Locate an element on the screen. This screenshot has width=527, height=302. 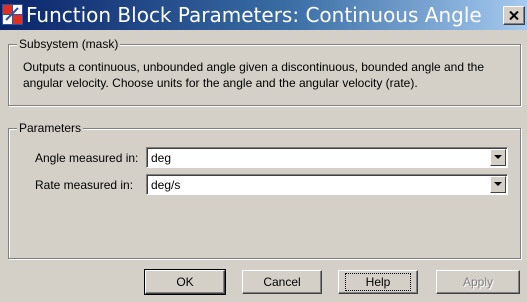
cancel-button: Cancel is located at coordinates (282, 282).